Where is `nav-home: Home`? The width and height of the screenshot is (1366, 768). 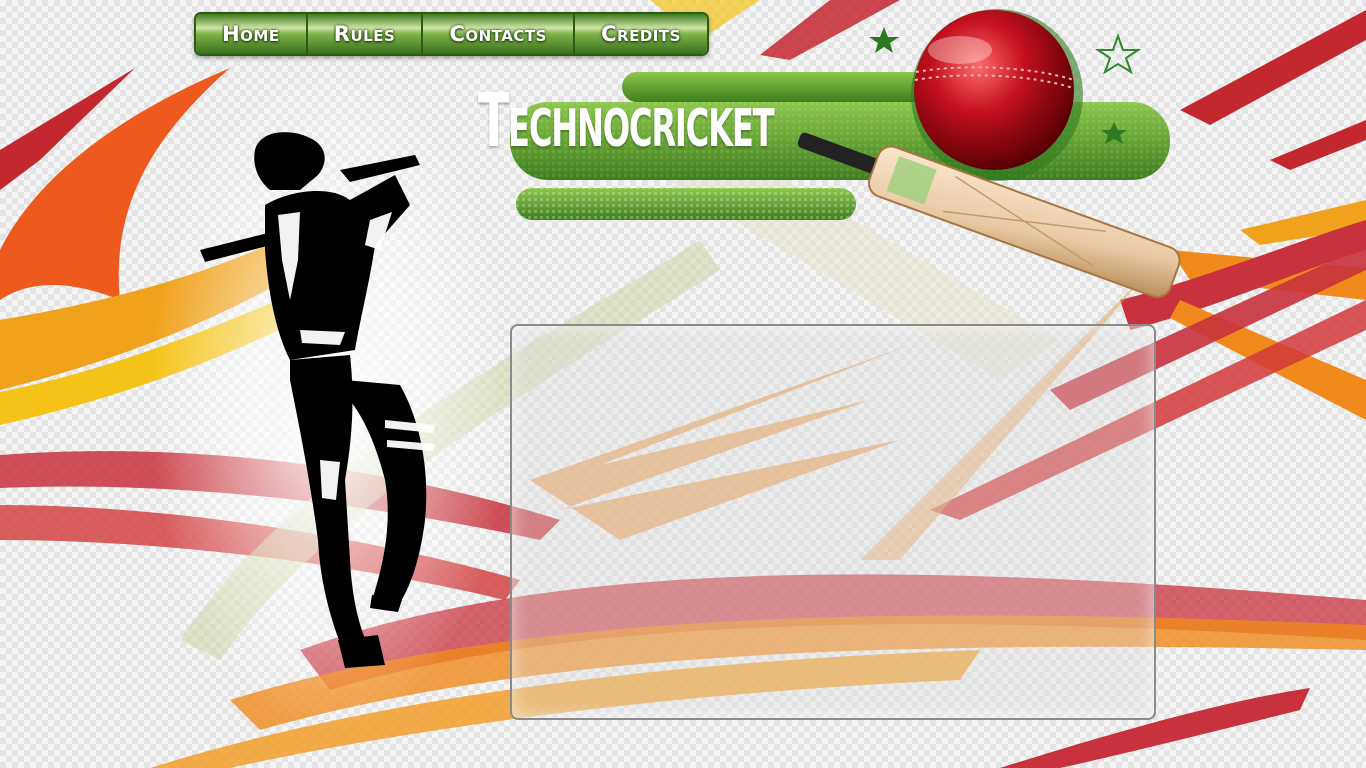
nav-home: Home is located at coordinates (252, 34).